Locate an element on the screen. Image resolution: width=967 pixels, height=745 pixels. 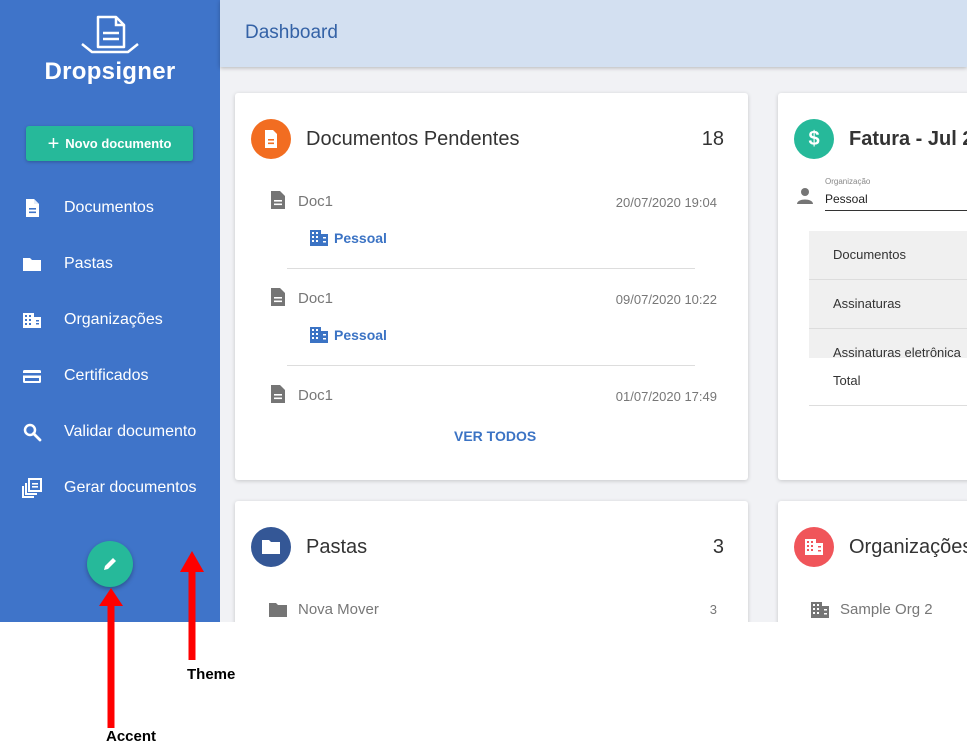
see-all-button: VER TODOS is located at coordinates (495, 436).